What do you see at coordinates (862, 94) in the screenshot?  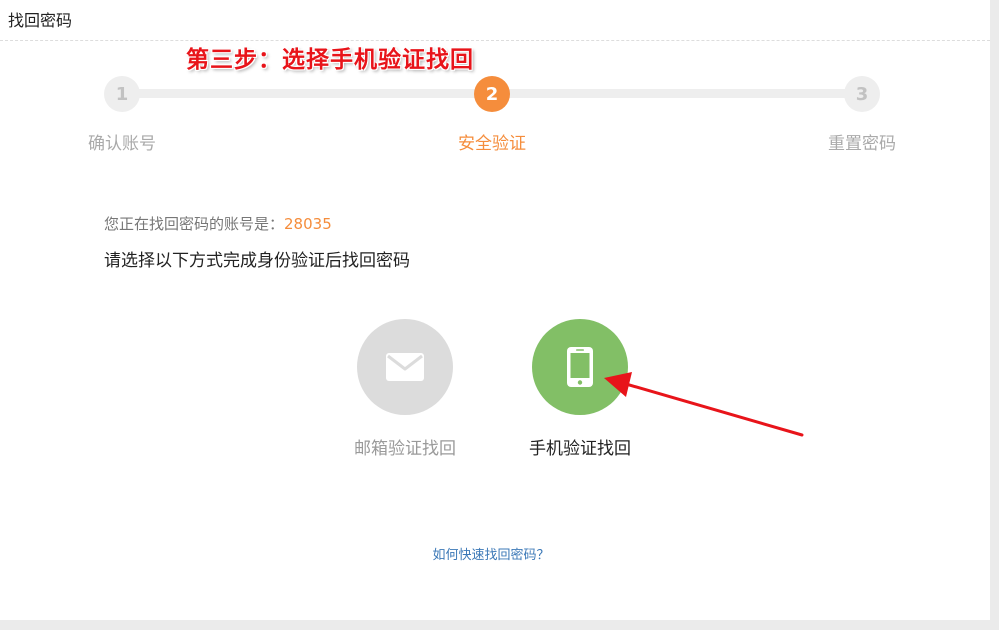 I see `step-3-circle: 3` at bounding box center [862, 94].